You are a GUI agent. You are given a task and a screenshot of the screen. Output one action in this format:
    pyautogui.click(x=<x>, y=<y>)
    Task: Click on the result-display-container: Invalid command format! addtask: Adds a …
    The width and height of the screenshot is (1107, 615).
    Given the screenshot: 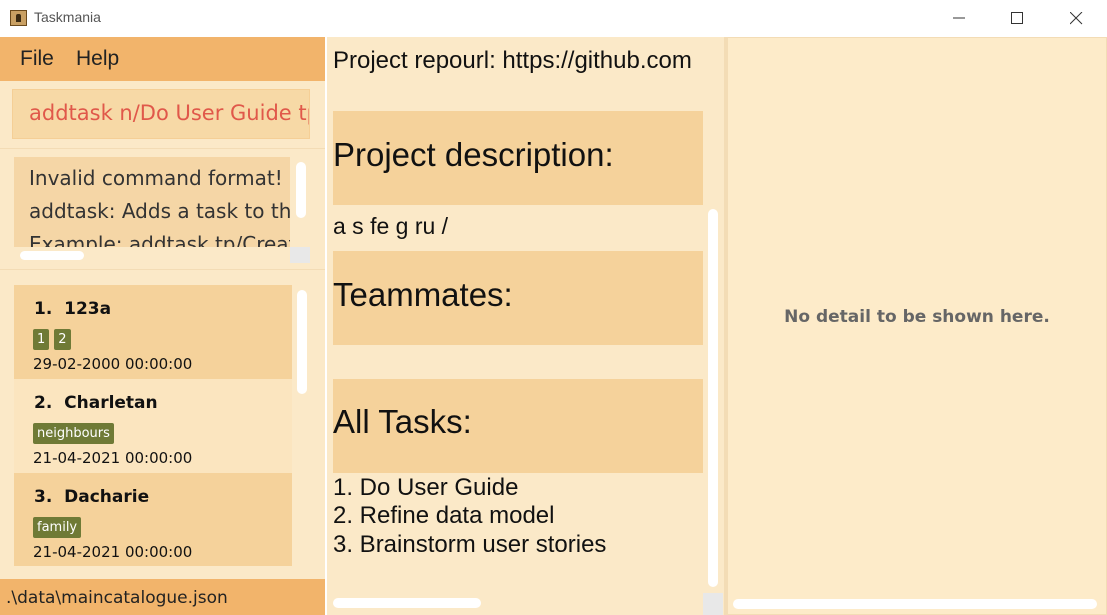 What is the action you would take?
    pyautogui.click(x=162, y=208)
    